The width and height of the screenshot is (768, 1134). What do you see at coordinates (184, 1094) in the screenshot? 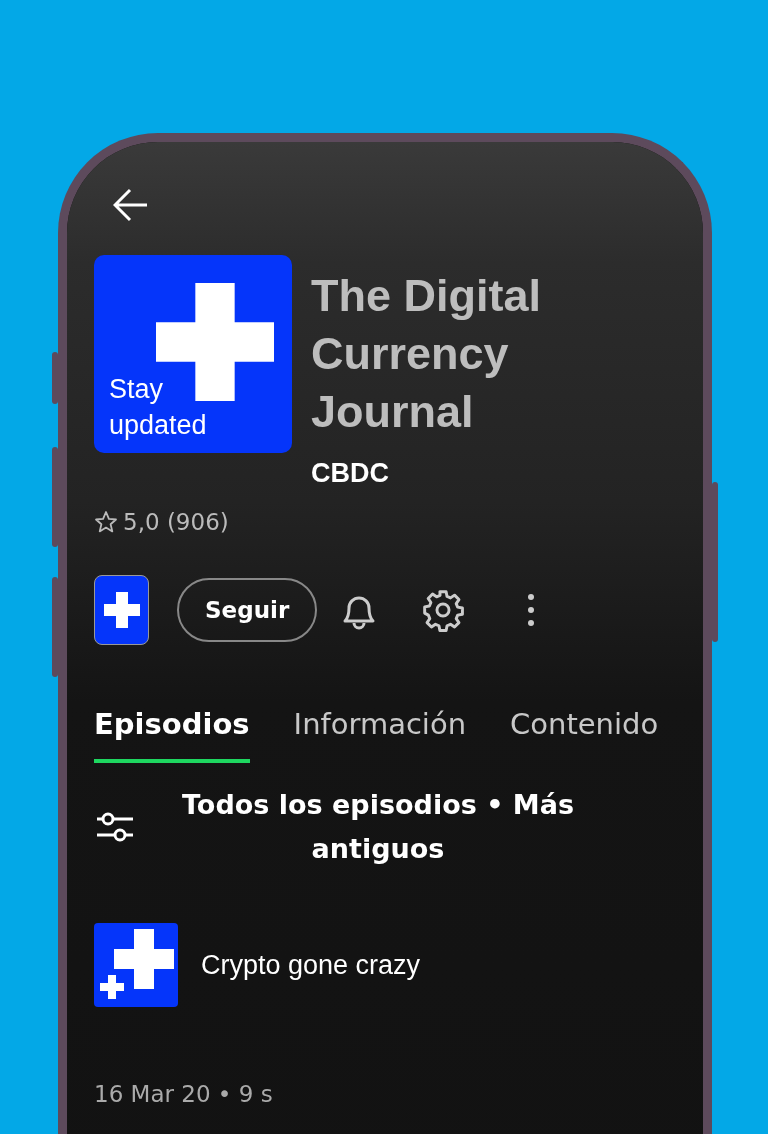
I see `episode-meta: 16 Mar 20 • 9 s` at bounding box center [184, 1094].